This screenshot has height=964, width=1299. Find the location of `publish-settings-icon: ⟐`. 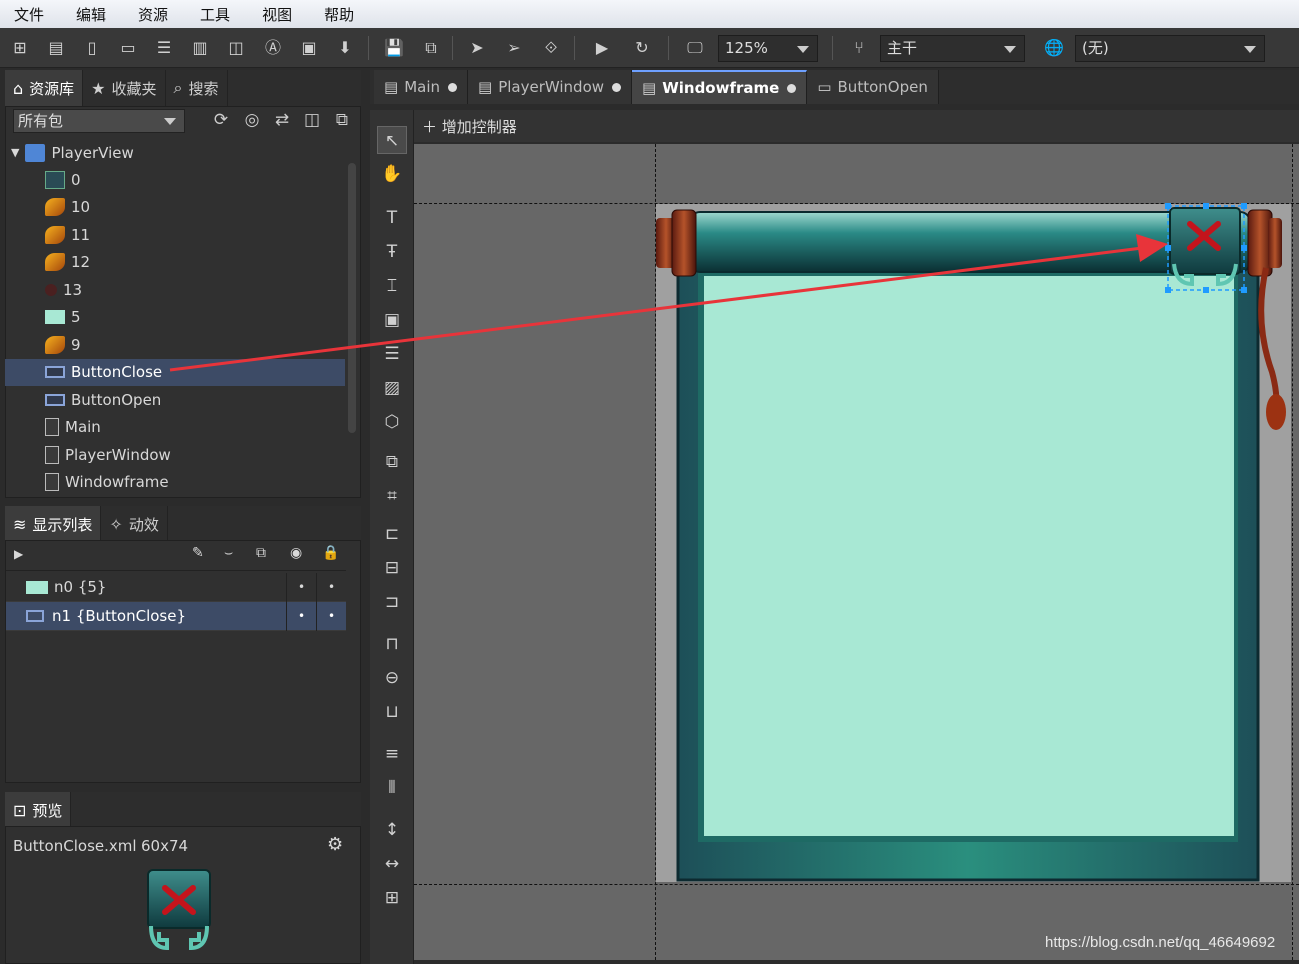

publish-settings-icon: ⟐ is located at coordinates (551, 48).